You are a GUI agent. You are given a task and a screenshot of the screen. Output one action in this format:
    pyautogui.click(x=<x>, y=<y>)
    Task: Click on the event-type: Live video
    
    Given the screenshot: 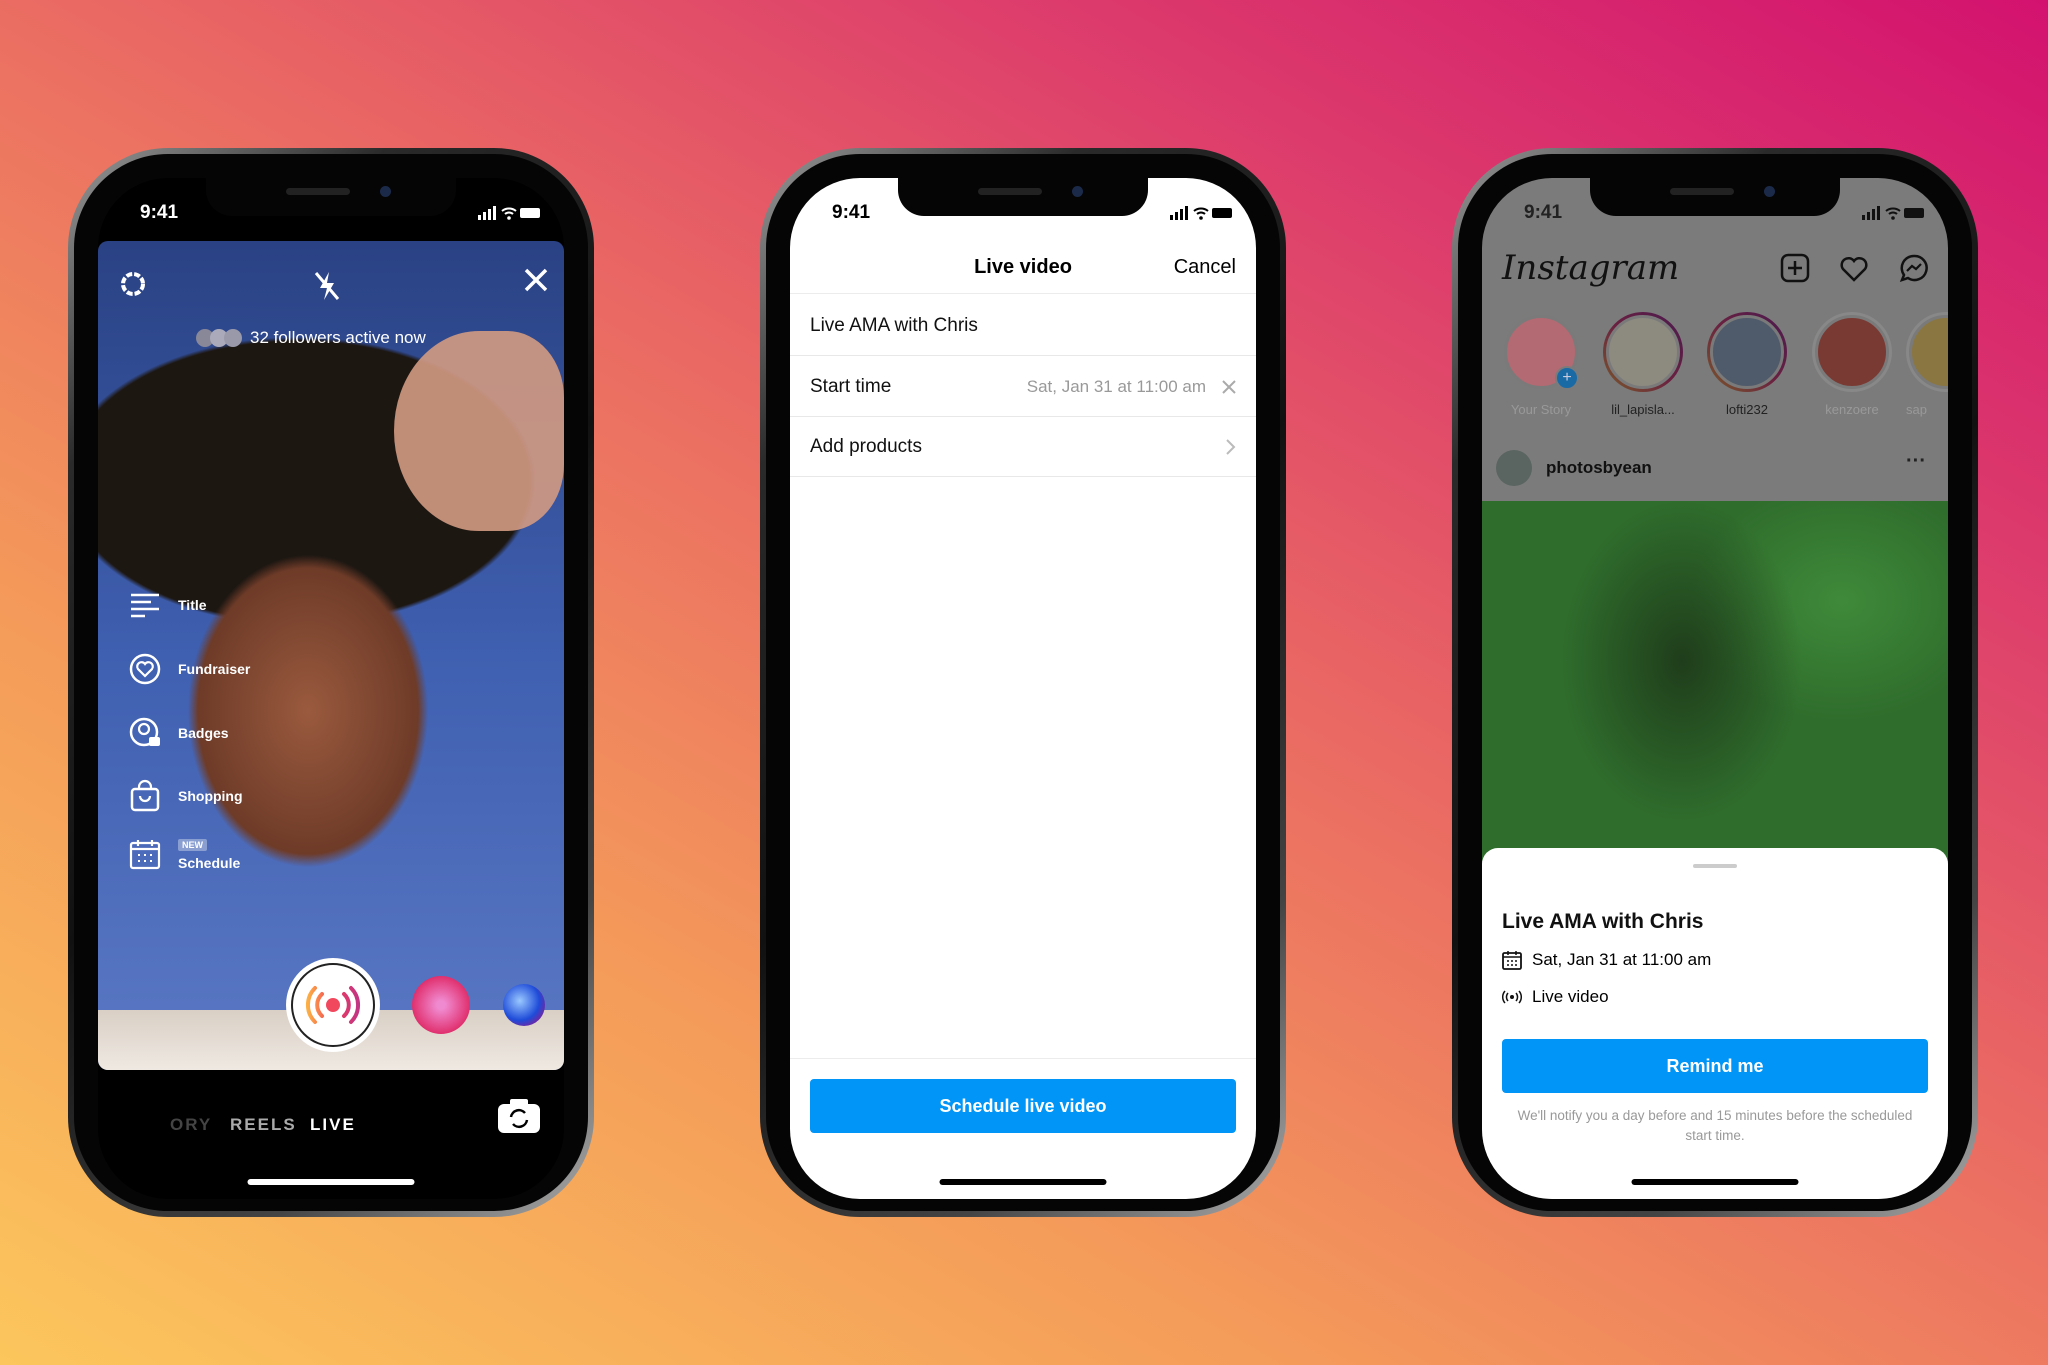 What is the action you would take?
    pyautogui.click(x=1555, y=997)
    